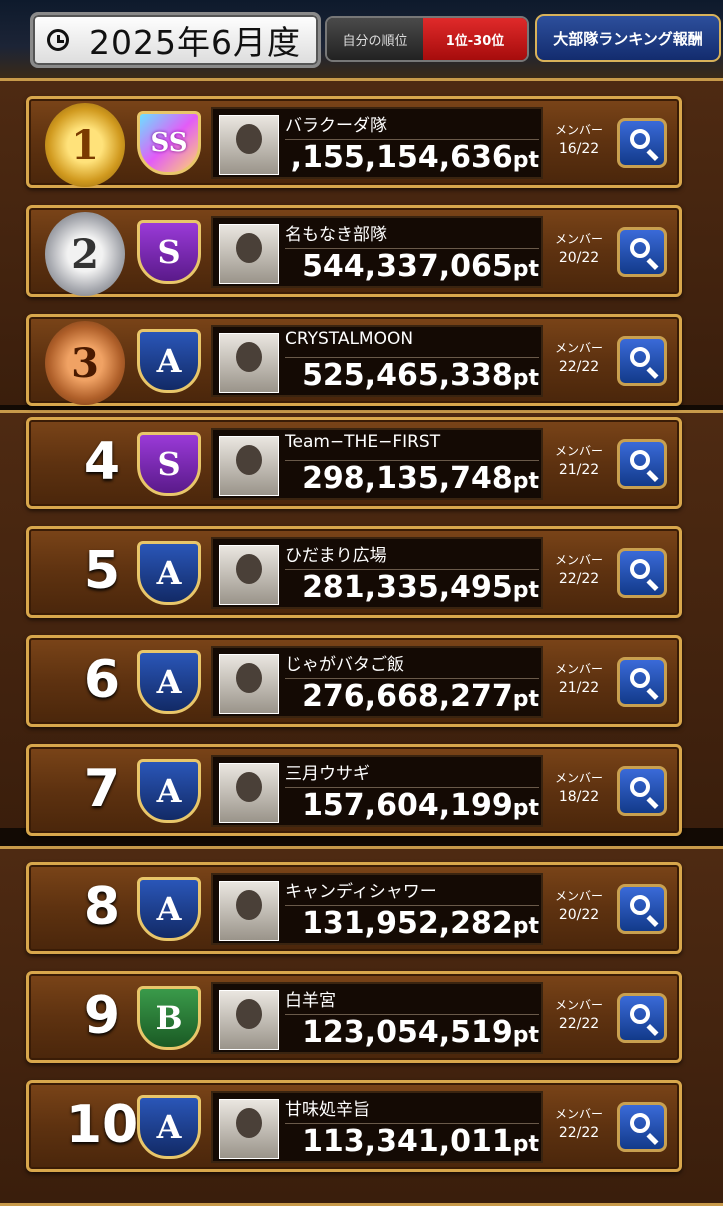  I want to click on rank-medal: 3, so click(85, 363).